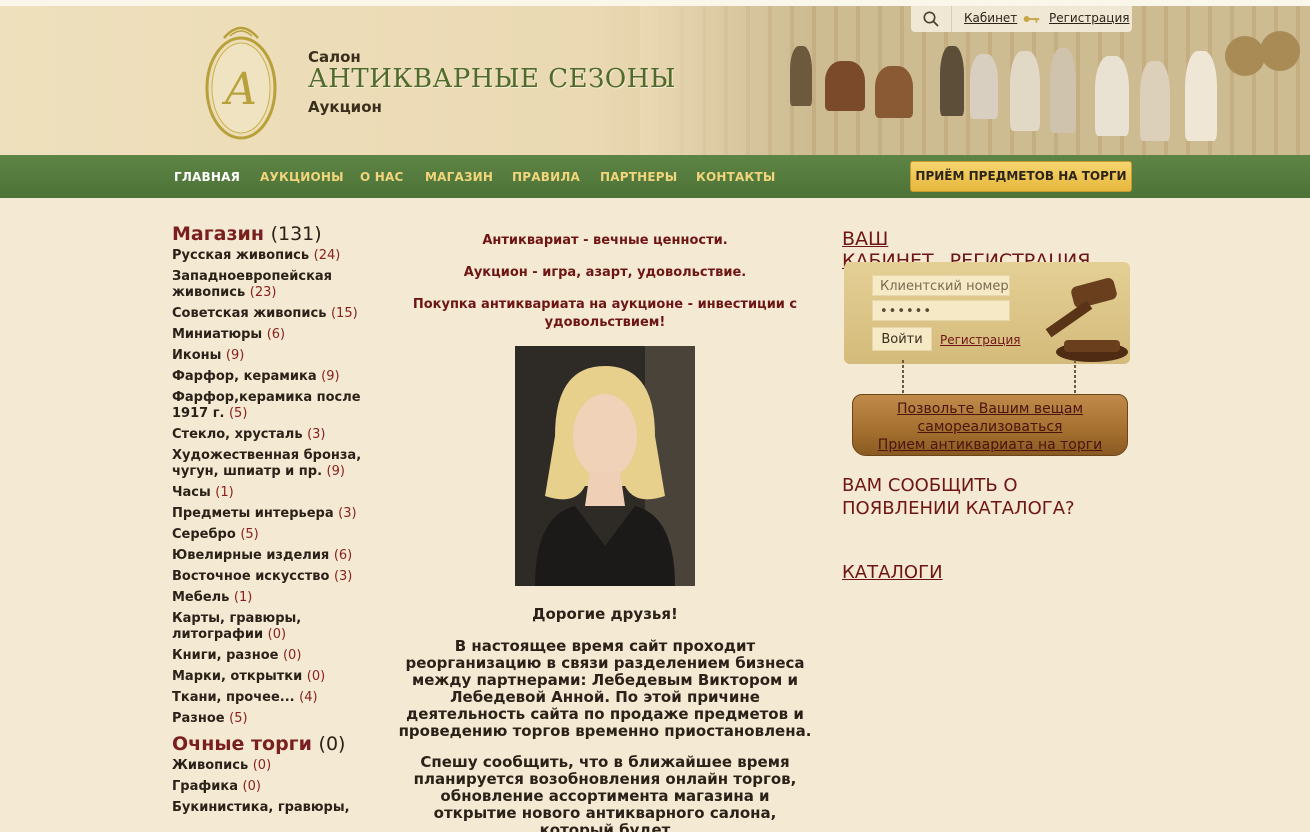  What do you see at coordinates (205, 786) in the screenshot?
I see `live-item-label: Графика` at bounding box center [205, 786].